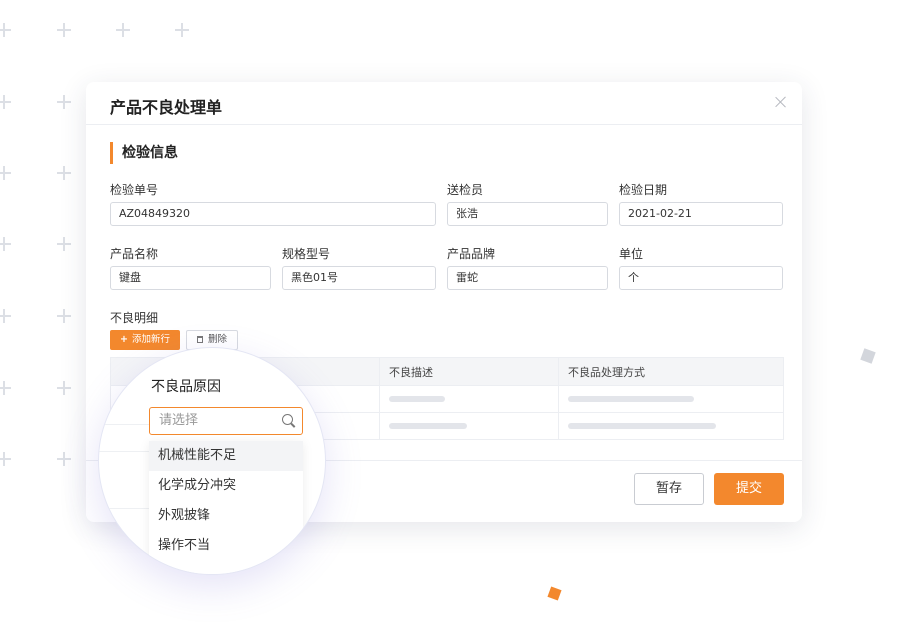 The height and width of the screenshot is (641, 900). I want to click on magnifier-callout: 不良品原因 请选择 机械性能不足 化学成分冲突 外观披锋 操作不当, so click(212, 461).